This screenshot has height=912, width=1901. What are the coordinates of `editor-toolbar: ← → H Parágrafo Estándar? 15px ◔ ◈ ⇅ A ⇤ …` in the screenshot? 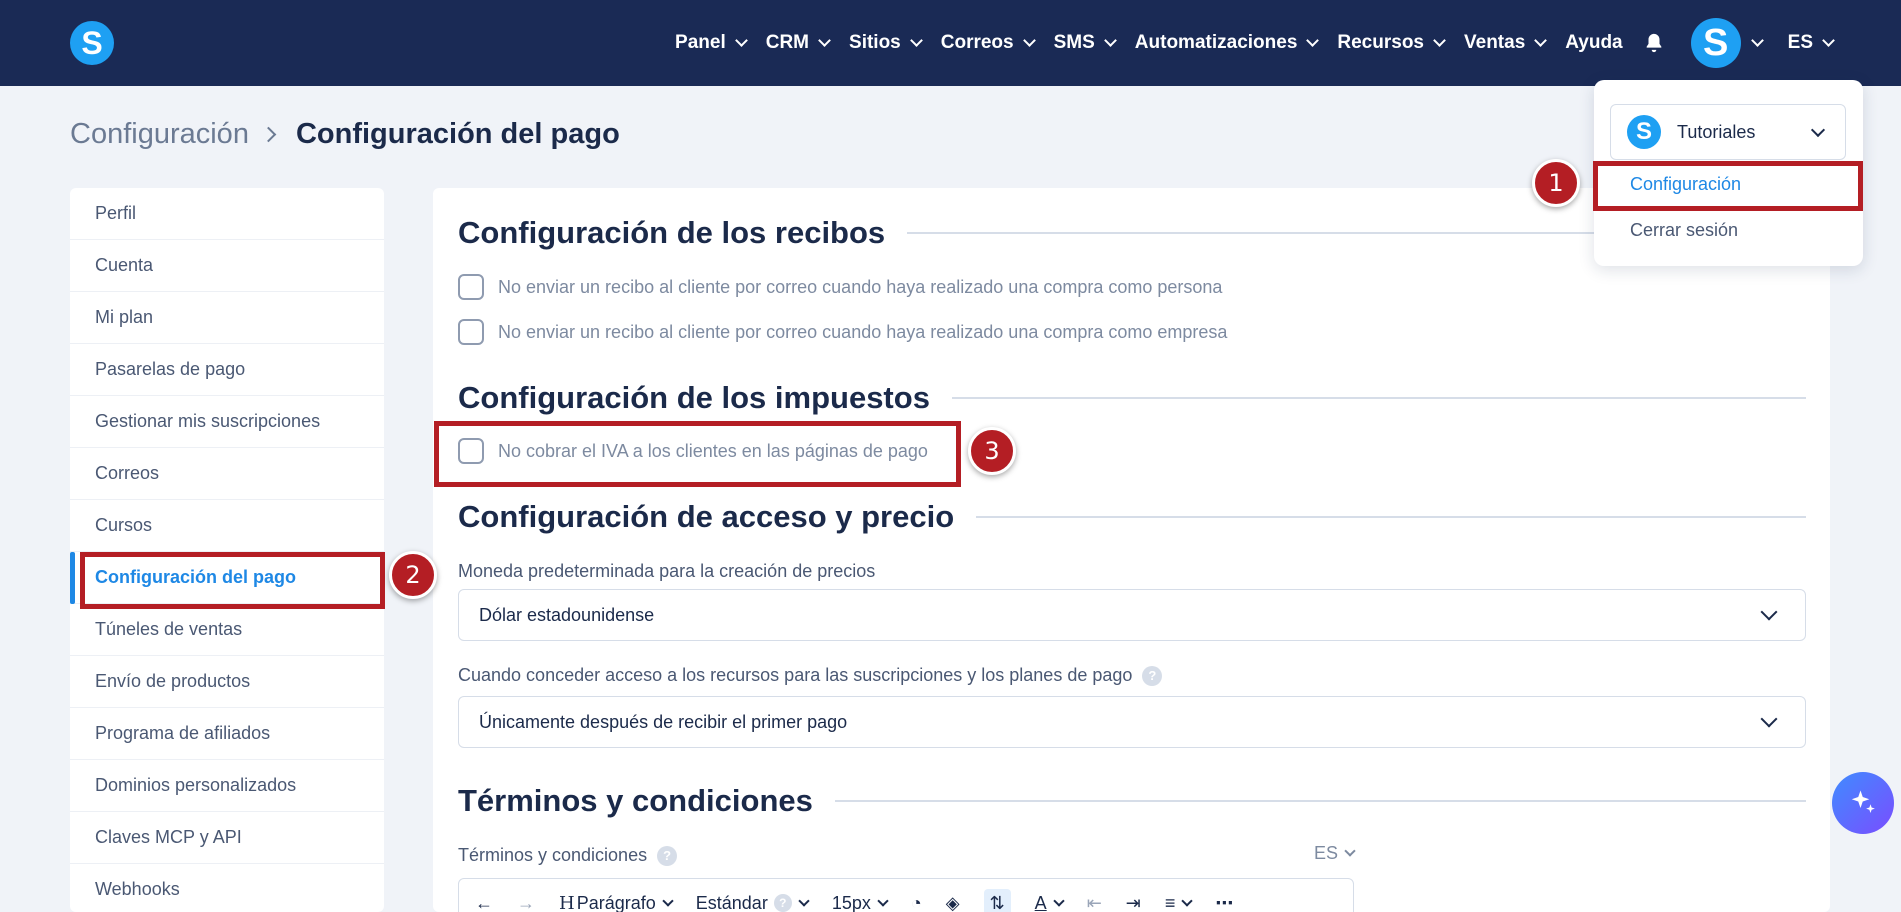 It's located at (906, 895).